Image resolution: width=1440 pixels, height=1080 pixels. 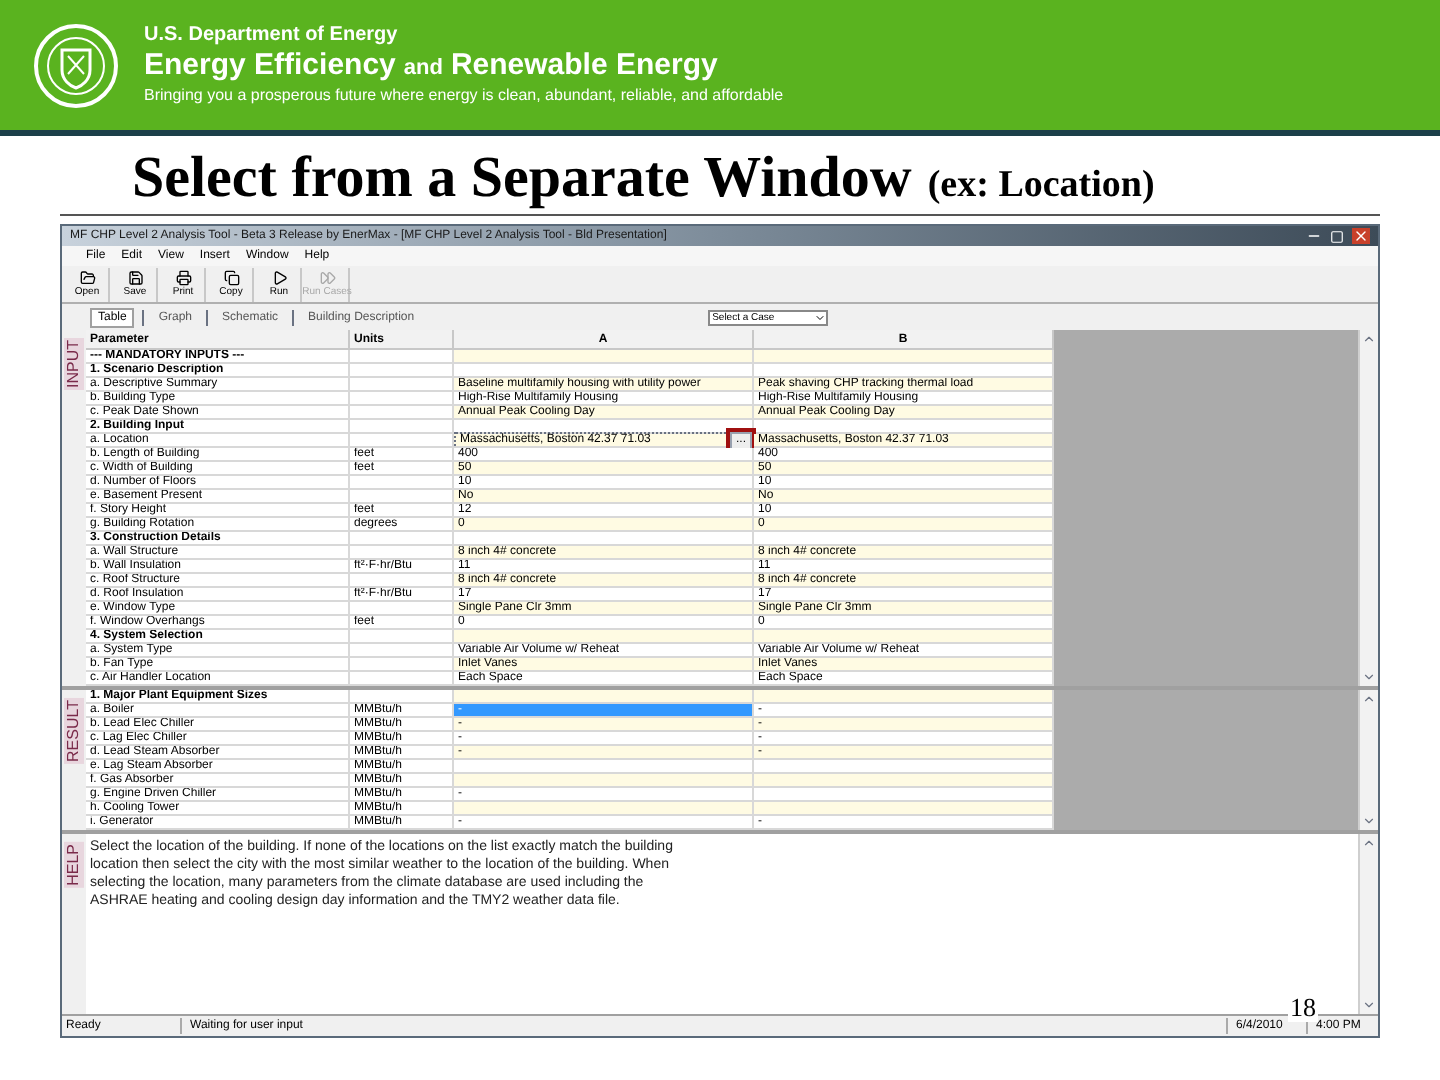 What do you see at coordinates (74, 731) in the screenshot?
I see `section-label: RESULT` at bounding box center [74, 731].